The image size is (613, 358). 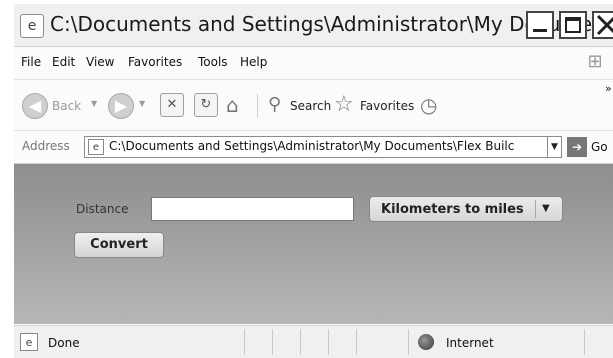 What do you see at coordinates (253, 62) in the screenshot?
I see `menu-help: Help` at bounding box center [253, 62].